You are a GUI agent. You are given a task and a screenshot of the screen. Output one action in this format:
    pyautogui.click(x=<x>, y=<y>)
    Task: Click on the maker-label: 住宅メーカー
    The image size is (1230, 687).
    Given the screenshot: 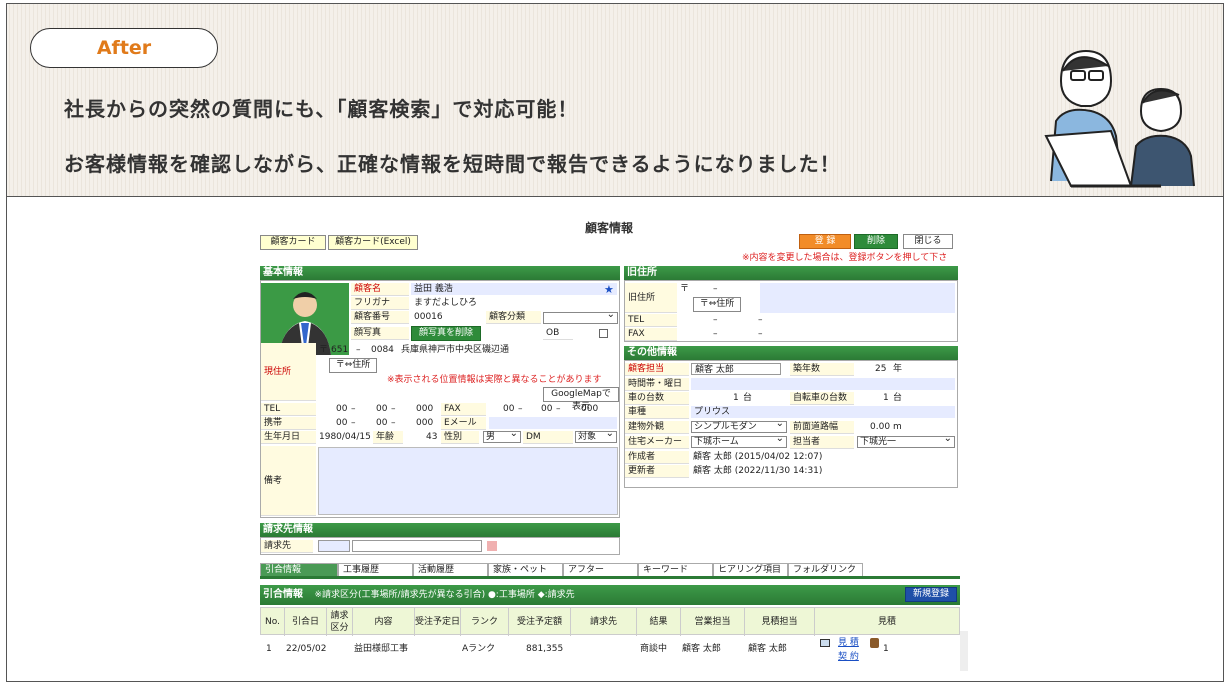 What is the action you would take?
    pyautogui.click(x=657, y=442)
    